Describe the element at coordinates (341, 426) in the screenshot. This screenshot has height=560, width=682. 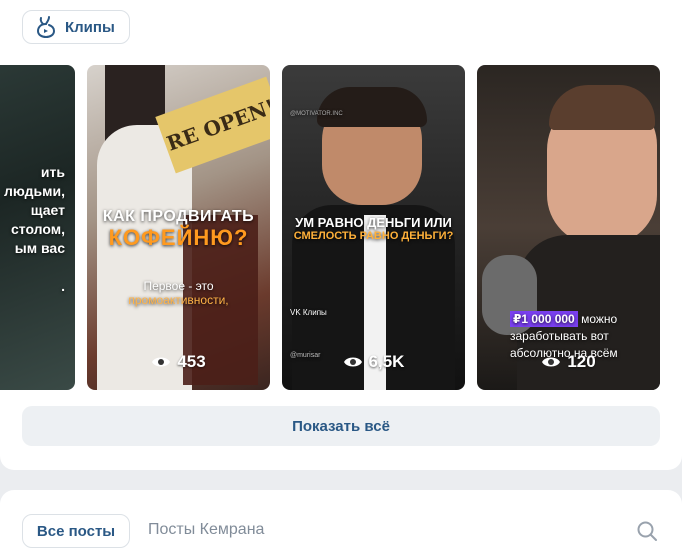
I see `show-all-button: Показать всё` at that location.